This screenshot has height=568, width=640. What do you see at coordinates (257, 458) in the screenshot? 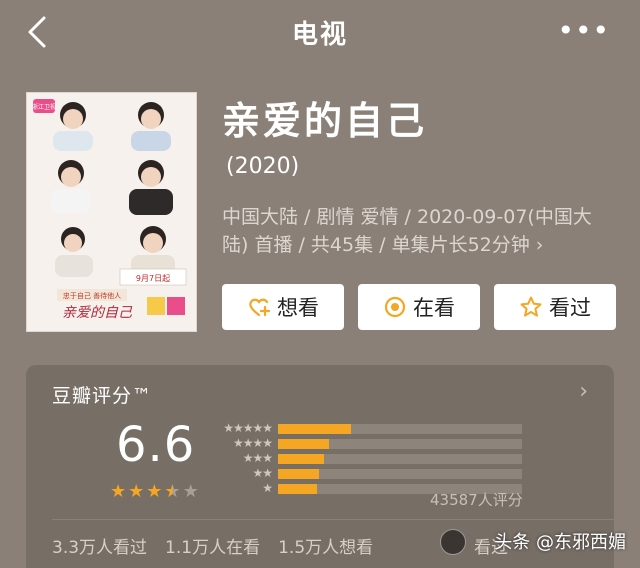
I see `distribution-stars-label: ★★★` at bounding box center [257, 458].